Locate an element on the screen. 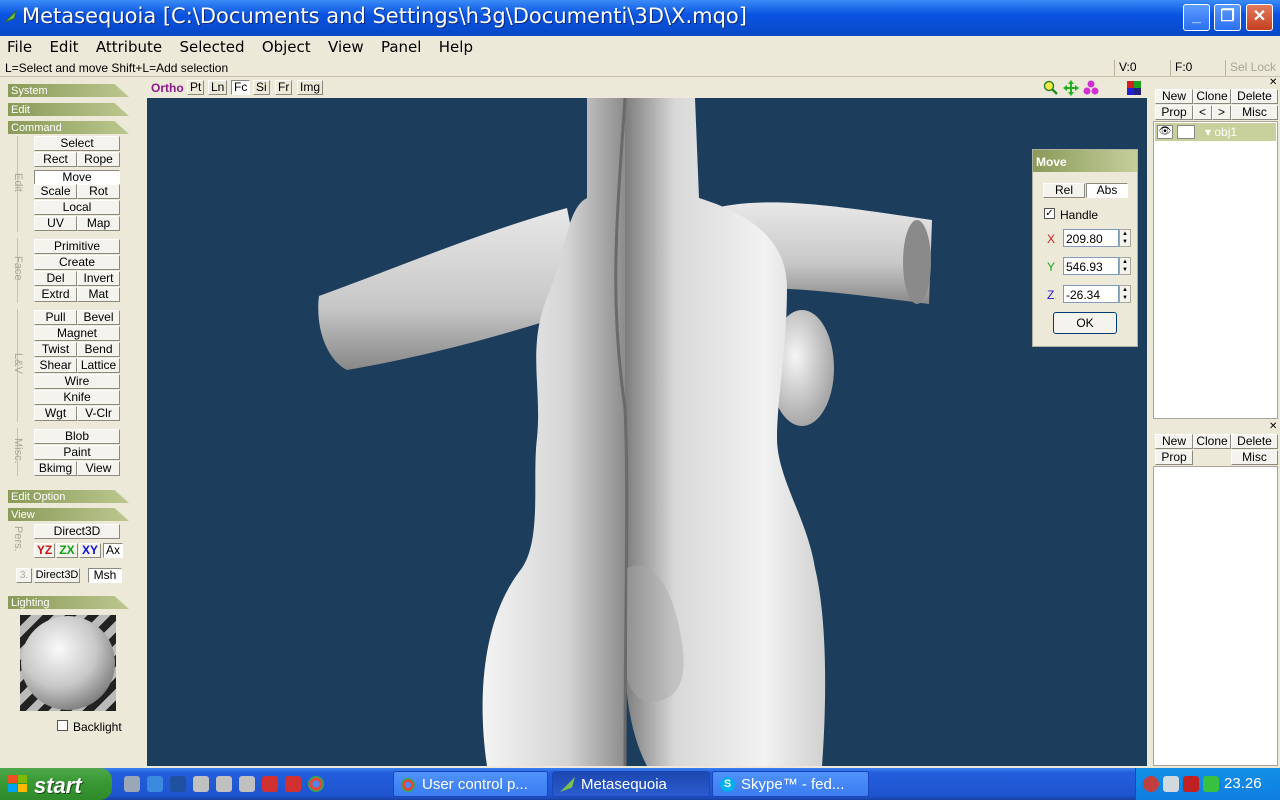 The height and width of the screenshot is (800, 1280). start-button: start is located at coordinates (56, 784).